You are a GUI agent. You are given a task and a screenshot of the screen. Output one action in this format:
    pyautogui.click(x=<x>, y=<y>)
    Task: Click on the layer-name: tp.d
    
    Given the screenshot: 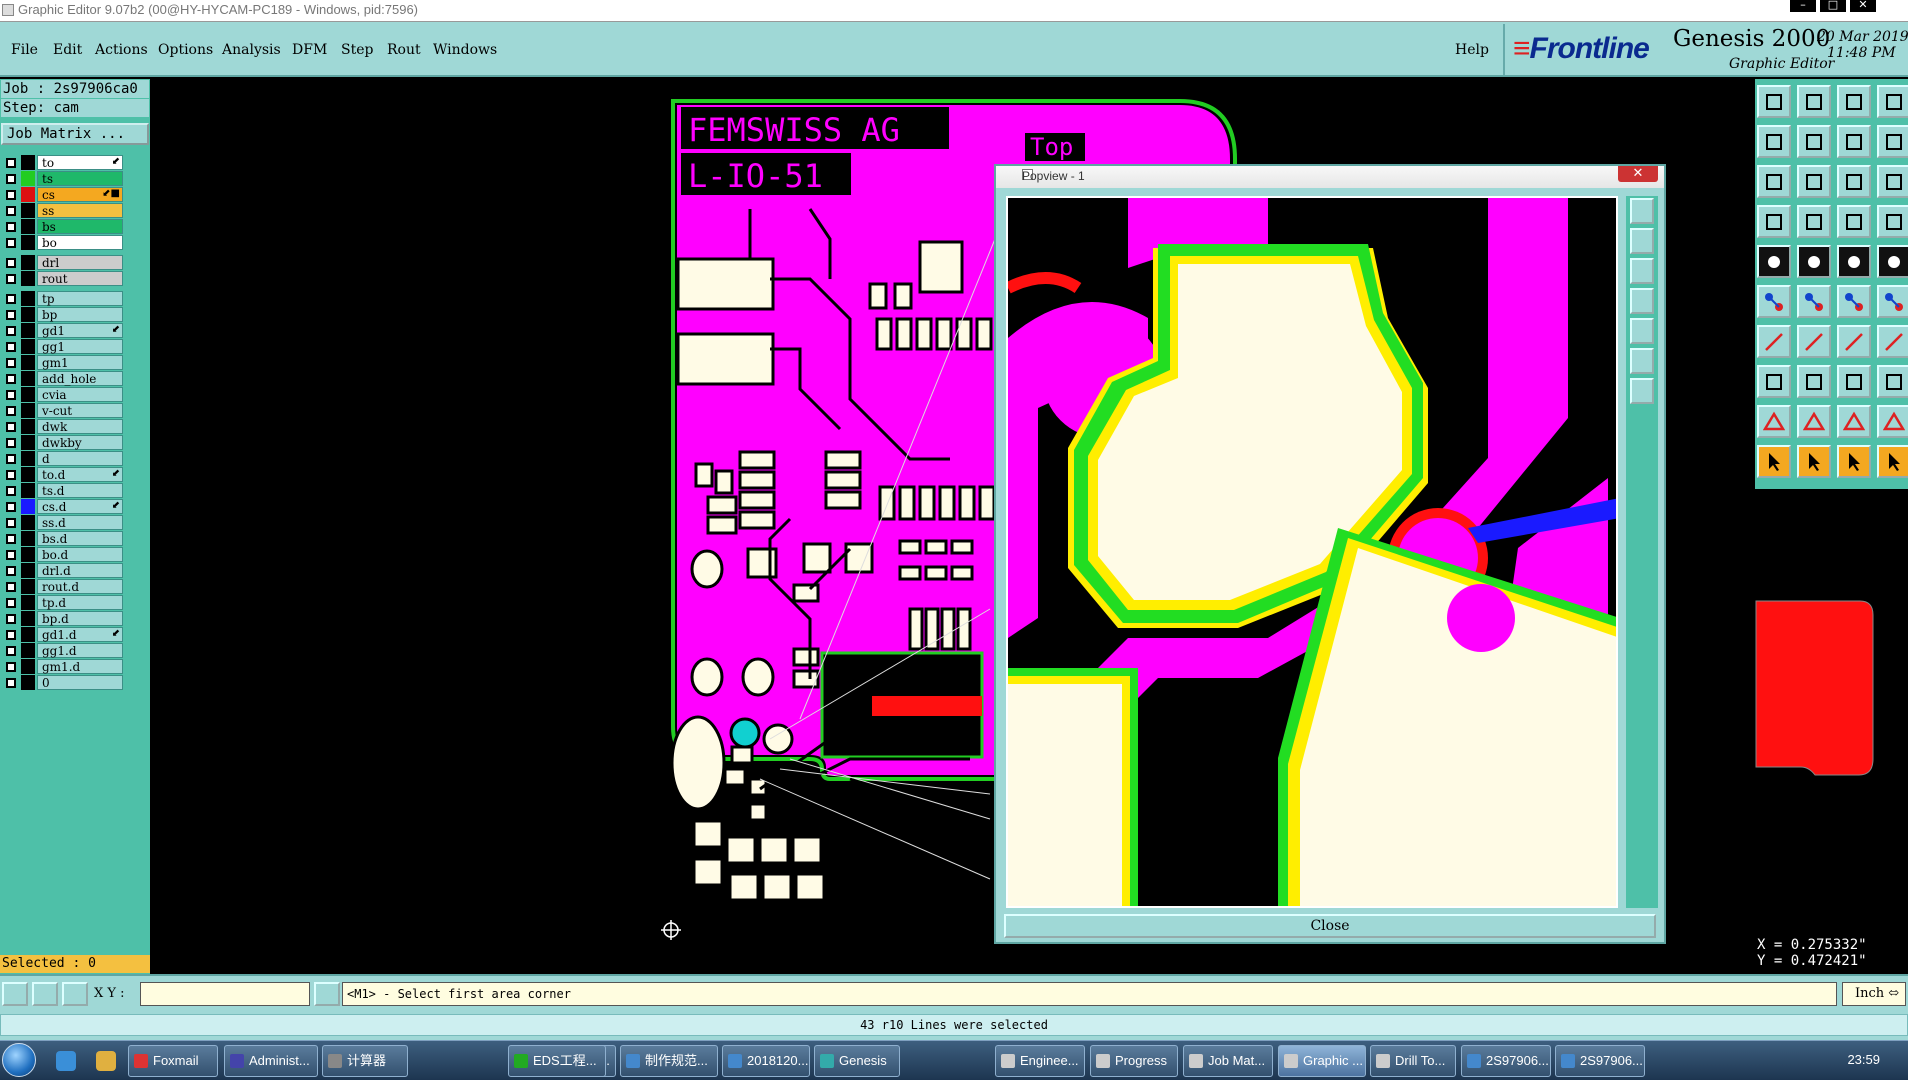 What is the action you would take?
    pyautogui.click(x=80, y=602)
    